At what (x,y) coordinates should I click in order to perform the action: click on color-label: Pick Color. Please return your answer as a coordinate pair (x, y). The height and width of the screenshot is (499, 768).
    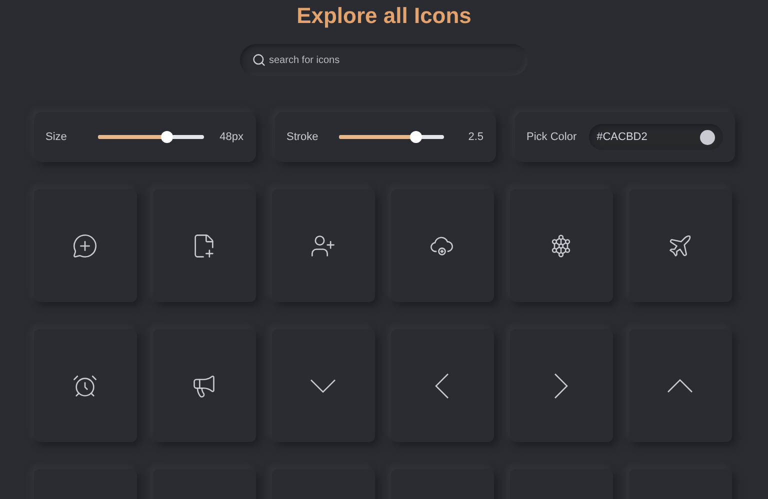
    Looking at the image, I should click on (551, 137).